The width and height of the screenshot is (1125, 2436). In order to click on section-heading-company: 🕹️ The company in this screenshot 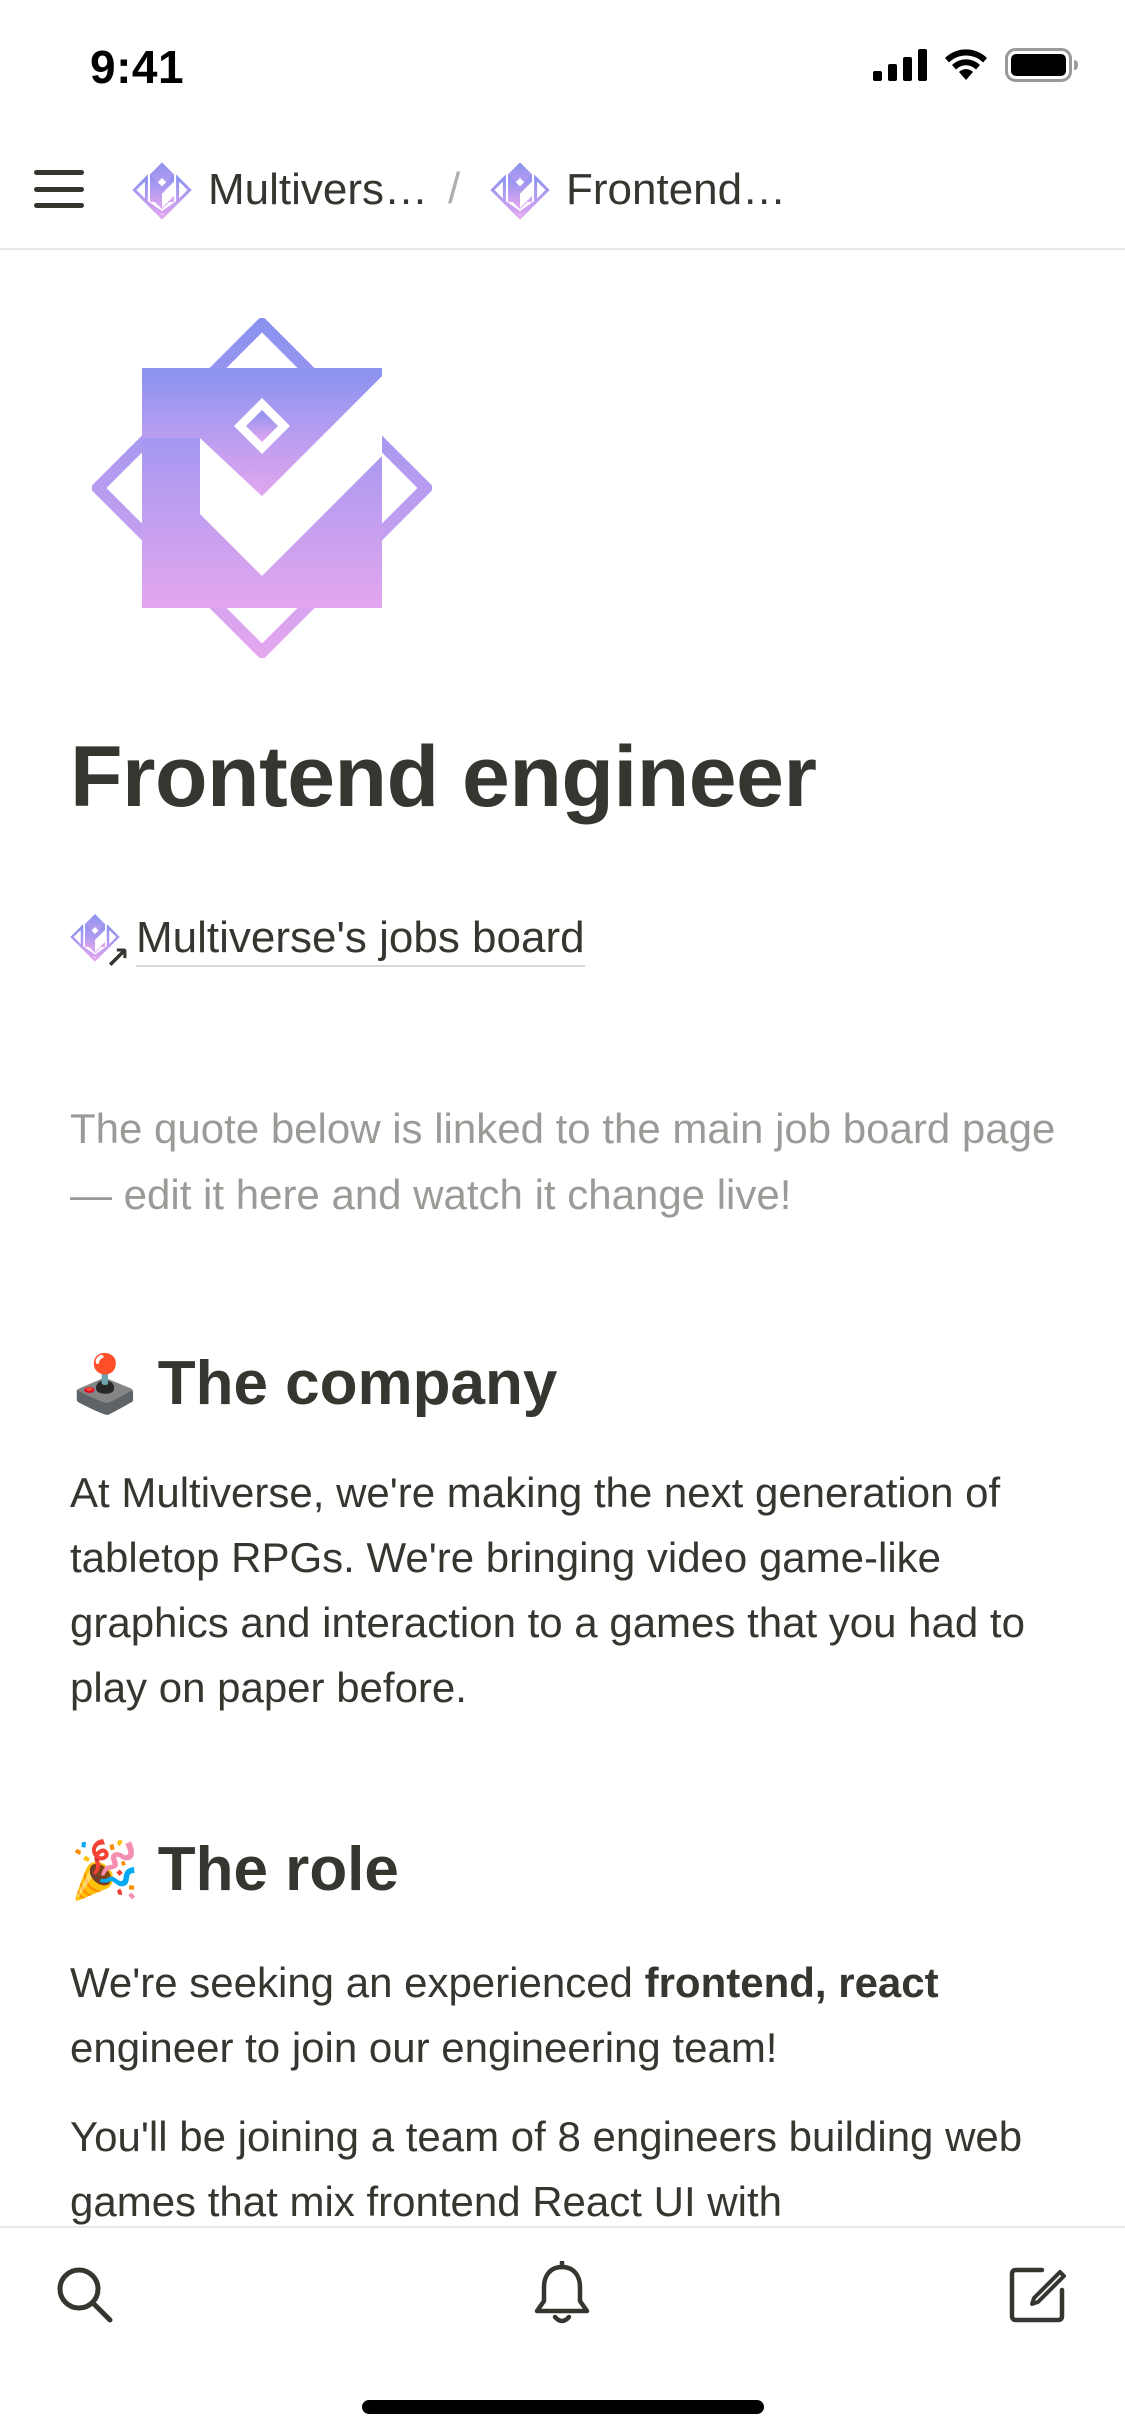, I will do `click(313, 1383)`.